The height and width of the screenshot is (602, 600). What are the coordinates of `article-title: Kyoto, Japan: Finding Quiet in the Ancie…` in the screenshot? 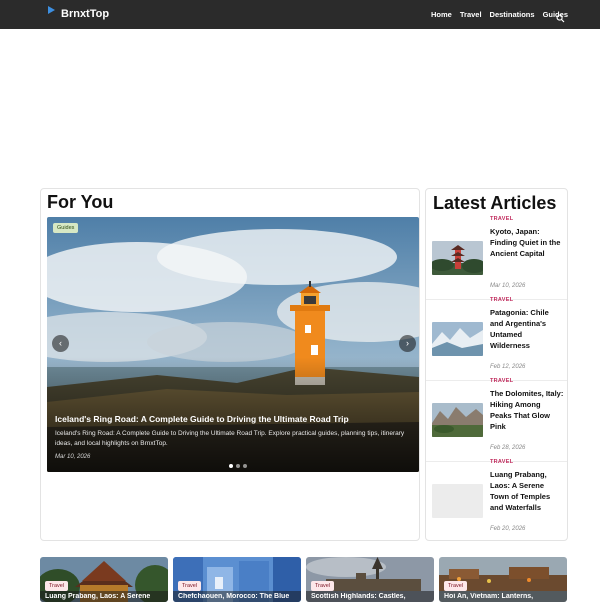 It's located at (527, 242).